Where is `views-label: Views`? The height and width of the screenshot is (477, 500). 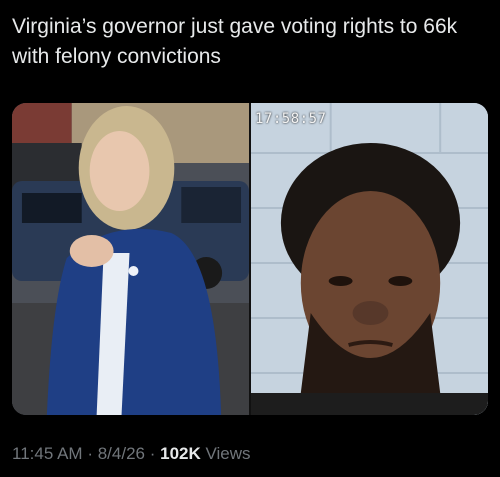 views-label: Views is located at coordinates (228, 453).